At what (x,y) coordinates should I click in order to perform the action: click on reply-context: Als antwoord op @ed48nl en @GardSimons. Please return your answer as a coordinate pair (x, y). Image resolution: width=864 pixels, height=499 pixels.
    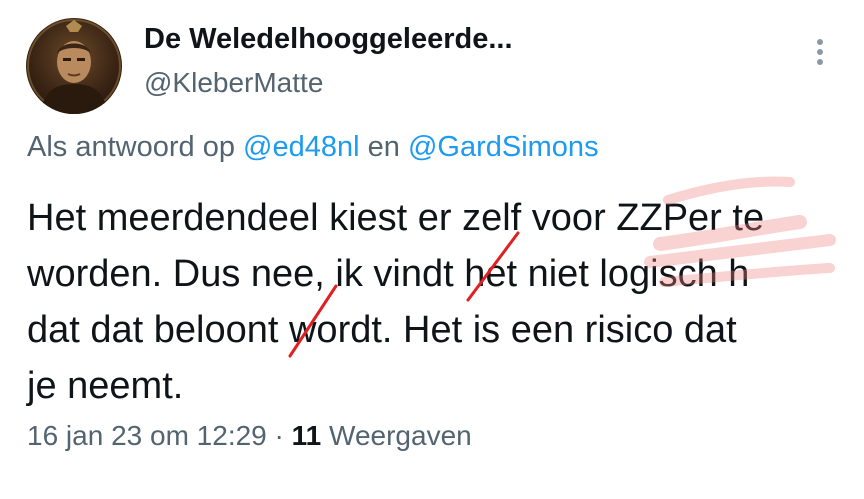
    Looking at the image, I should click on (313, 147).